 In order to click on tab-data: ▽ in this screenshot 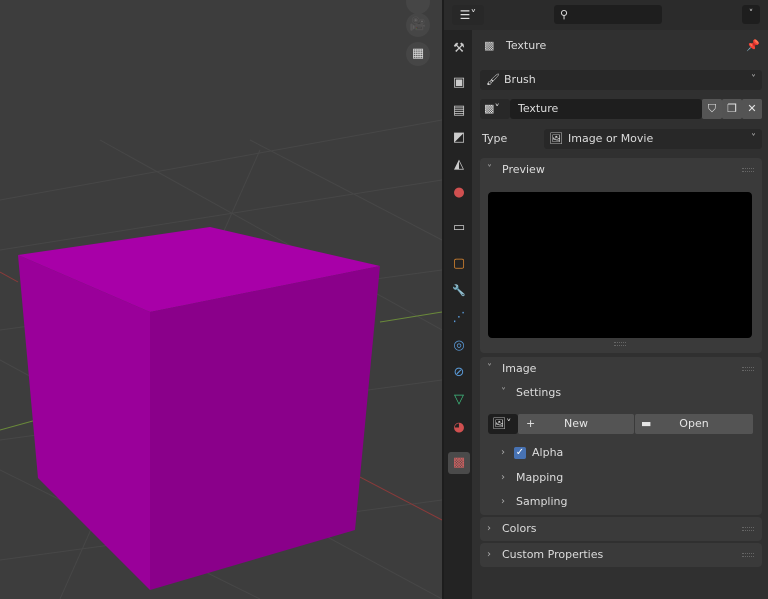, I will do `click(459, 400)`.